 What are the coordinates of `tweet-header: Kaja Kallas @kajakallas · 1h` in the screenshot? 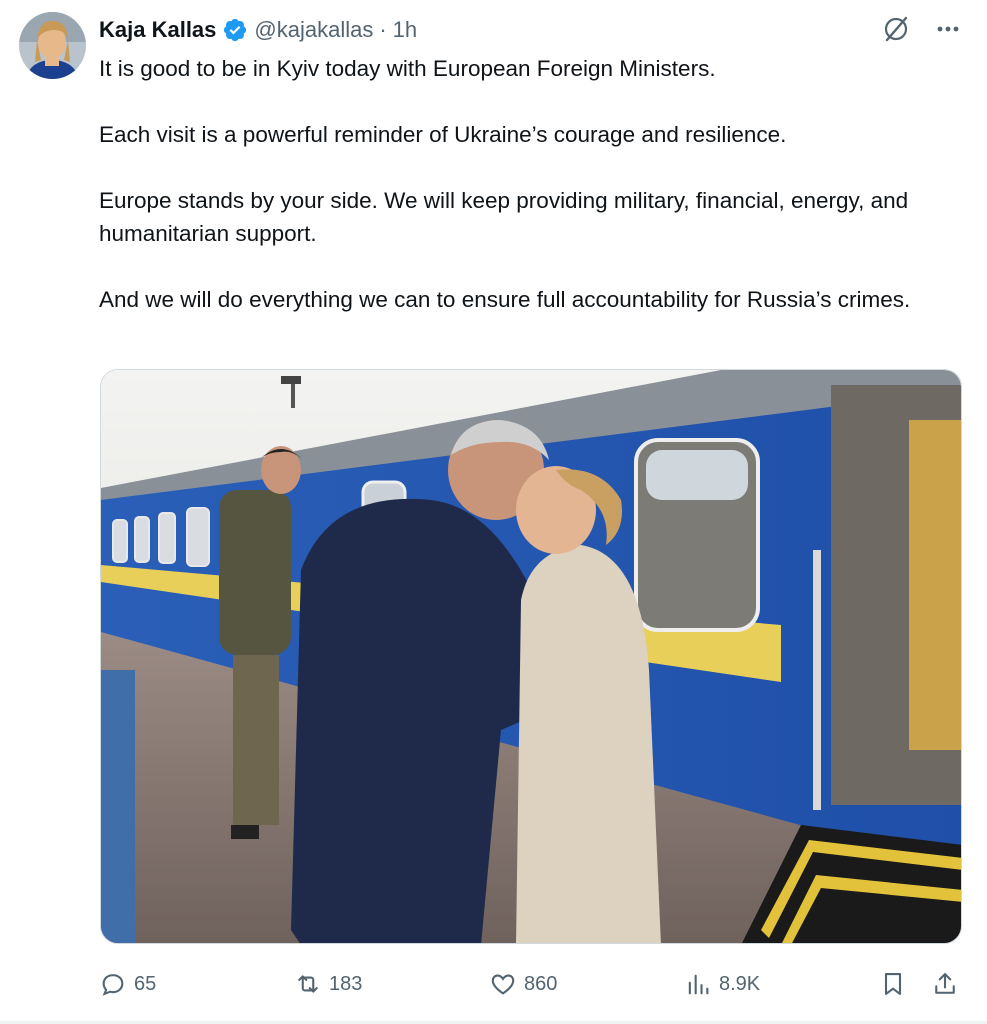 It's located at (258, 30).